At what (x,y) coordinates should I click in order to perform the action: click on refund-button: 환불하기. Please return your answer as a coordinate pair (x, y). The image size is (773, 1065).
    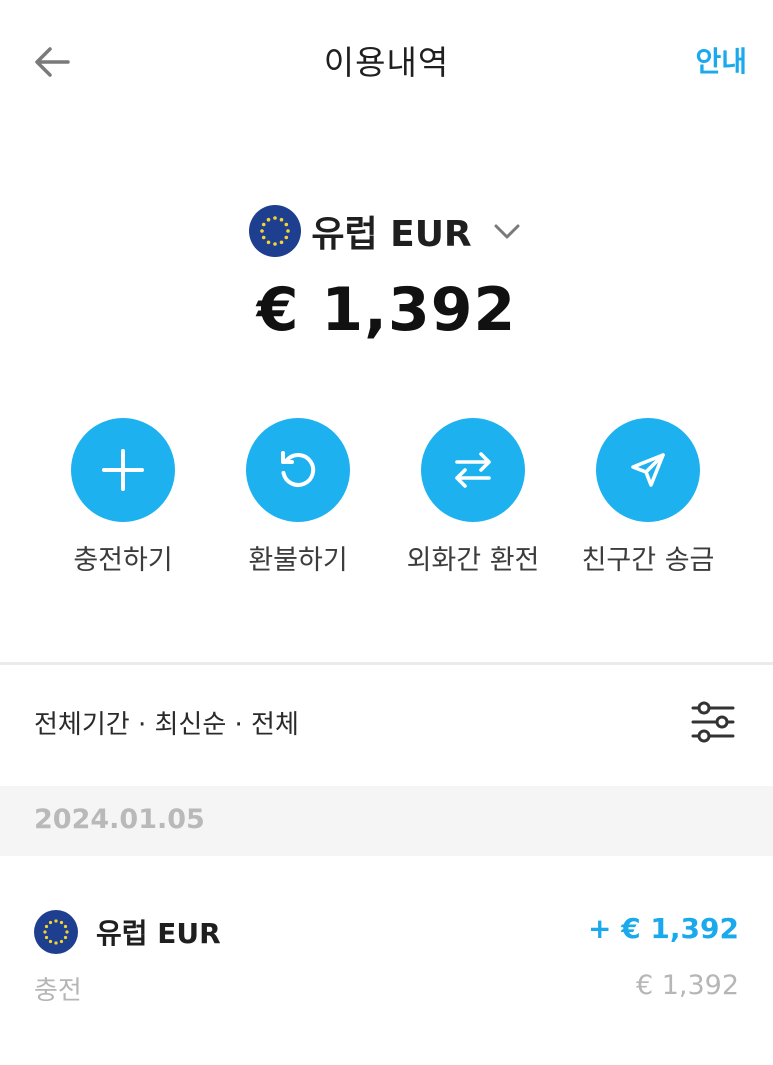
    Looking at the image, I should click on (298, 497).